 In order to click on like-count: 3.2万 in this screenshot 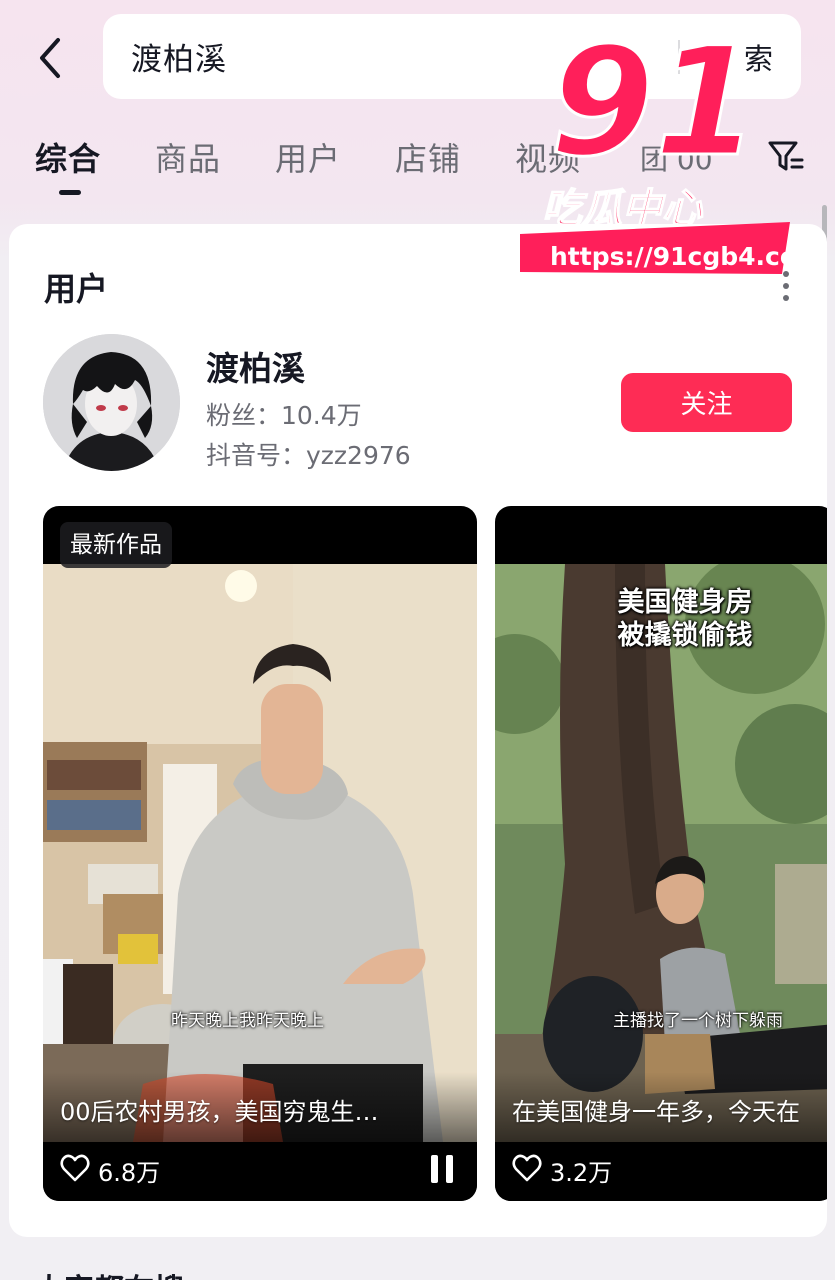, I will do `click(581, 1173)`.